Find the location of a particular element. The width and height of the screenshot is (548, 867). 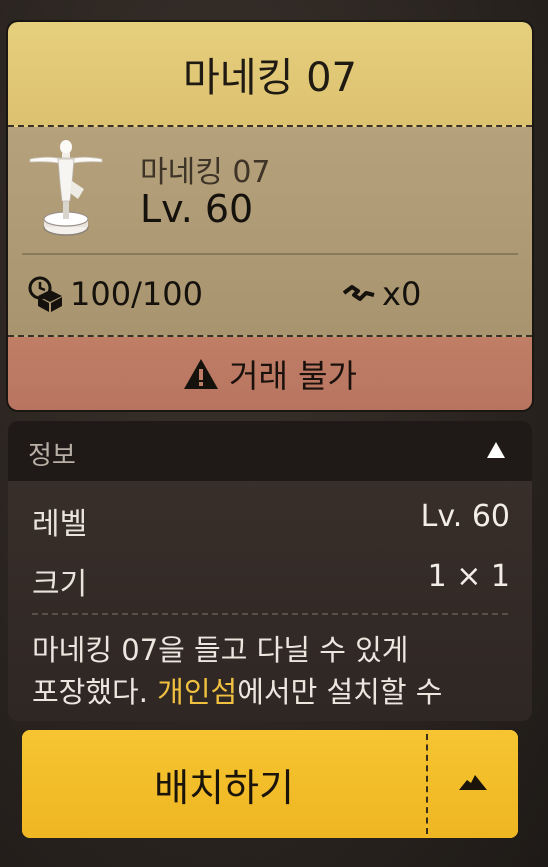

trade-status-bar: 거래 불가 is located at coordinates (270, 373).